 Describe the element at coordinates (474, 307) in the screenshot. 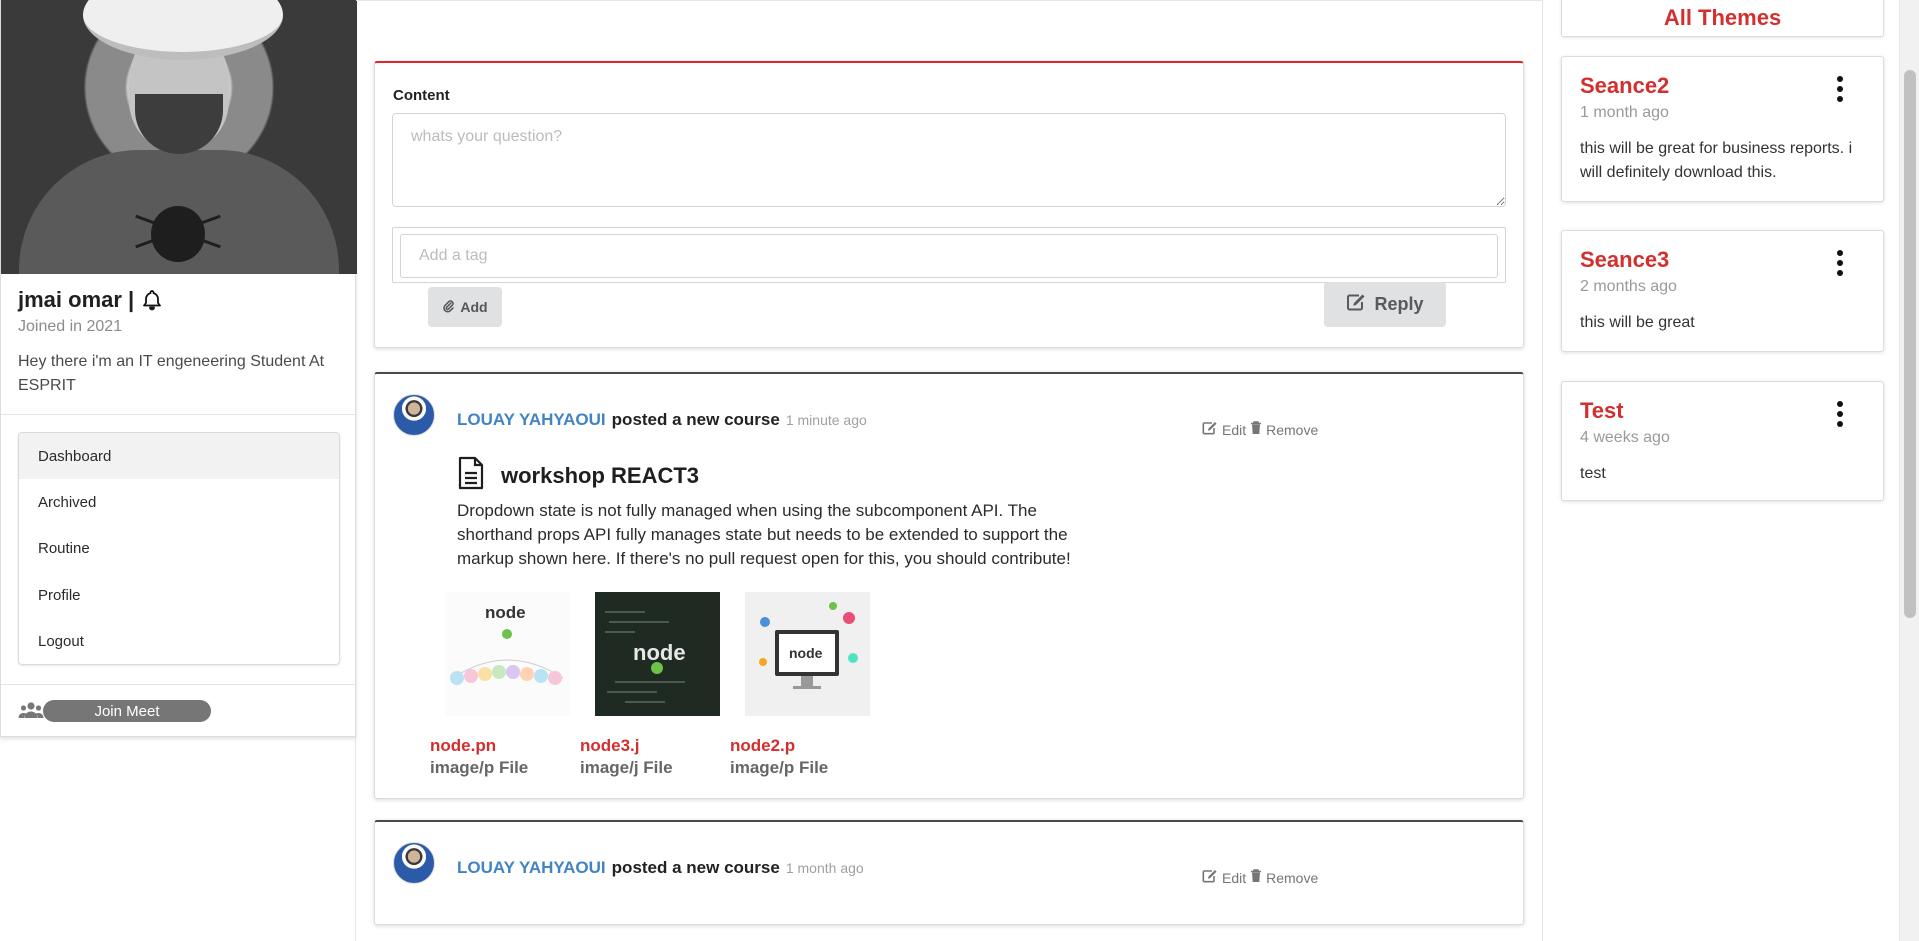

I see `add-label: Add` at that location.